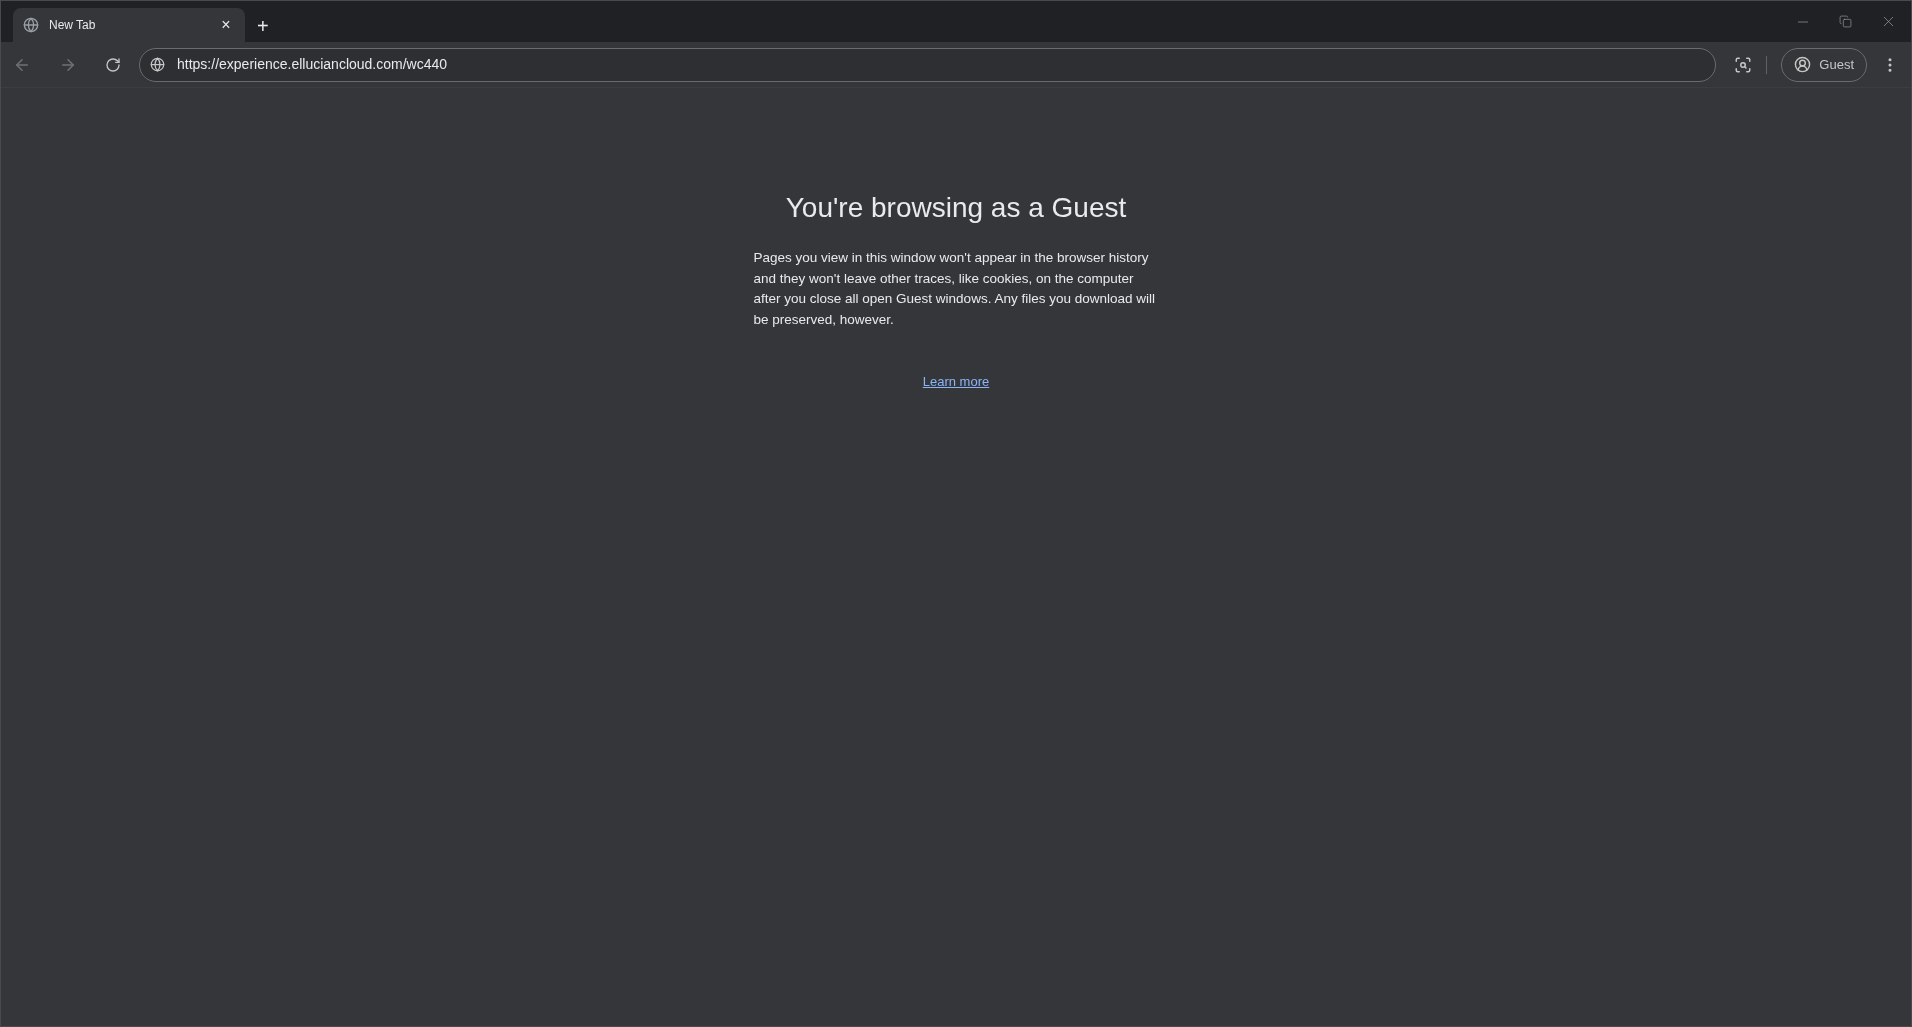  Describe the element at coordinates (129, 25) in the screenshot. I see `browser-tab: New Tab ×` at that location.